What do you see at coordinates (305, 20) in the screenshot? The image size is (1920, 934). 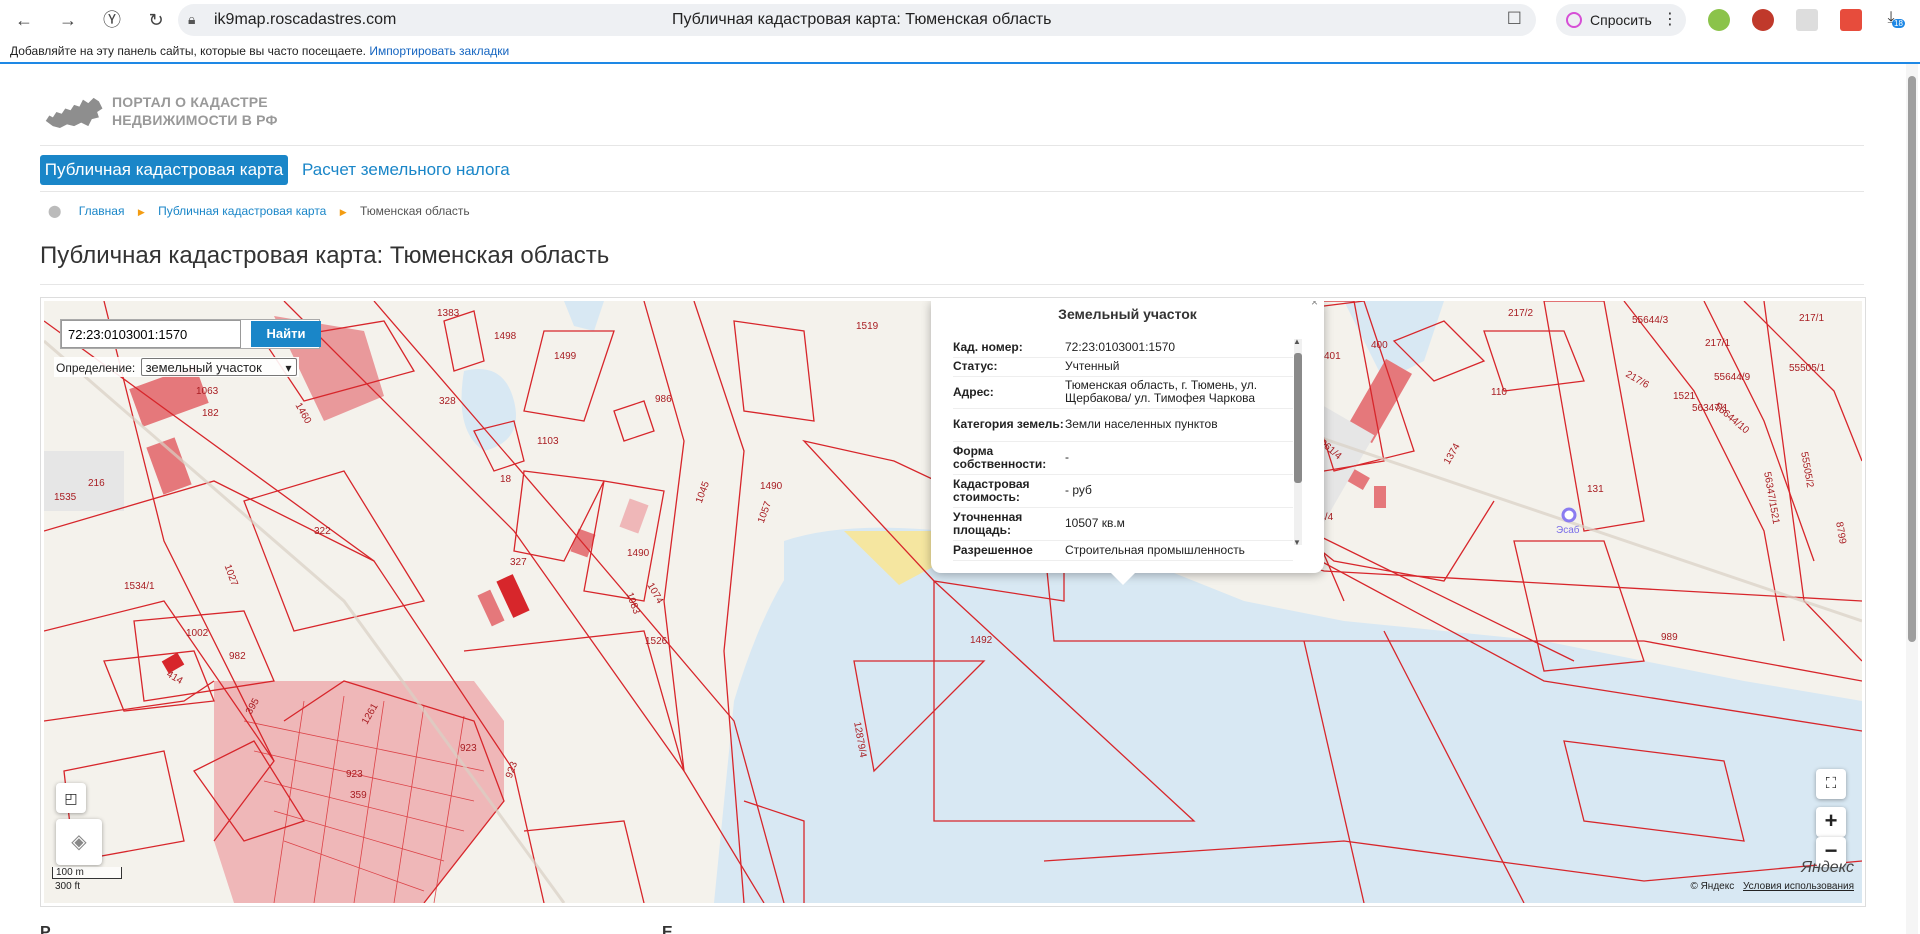 I see `url-text: ik9map.roscadastres.com` at bounding box center [305, 20].